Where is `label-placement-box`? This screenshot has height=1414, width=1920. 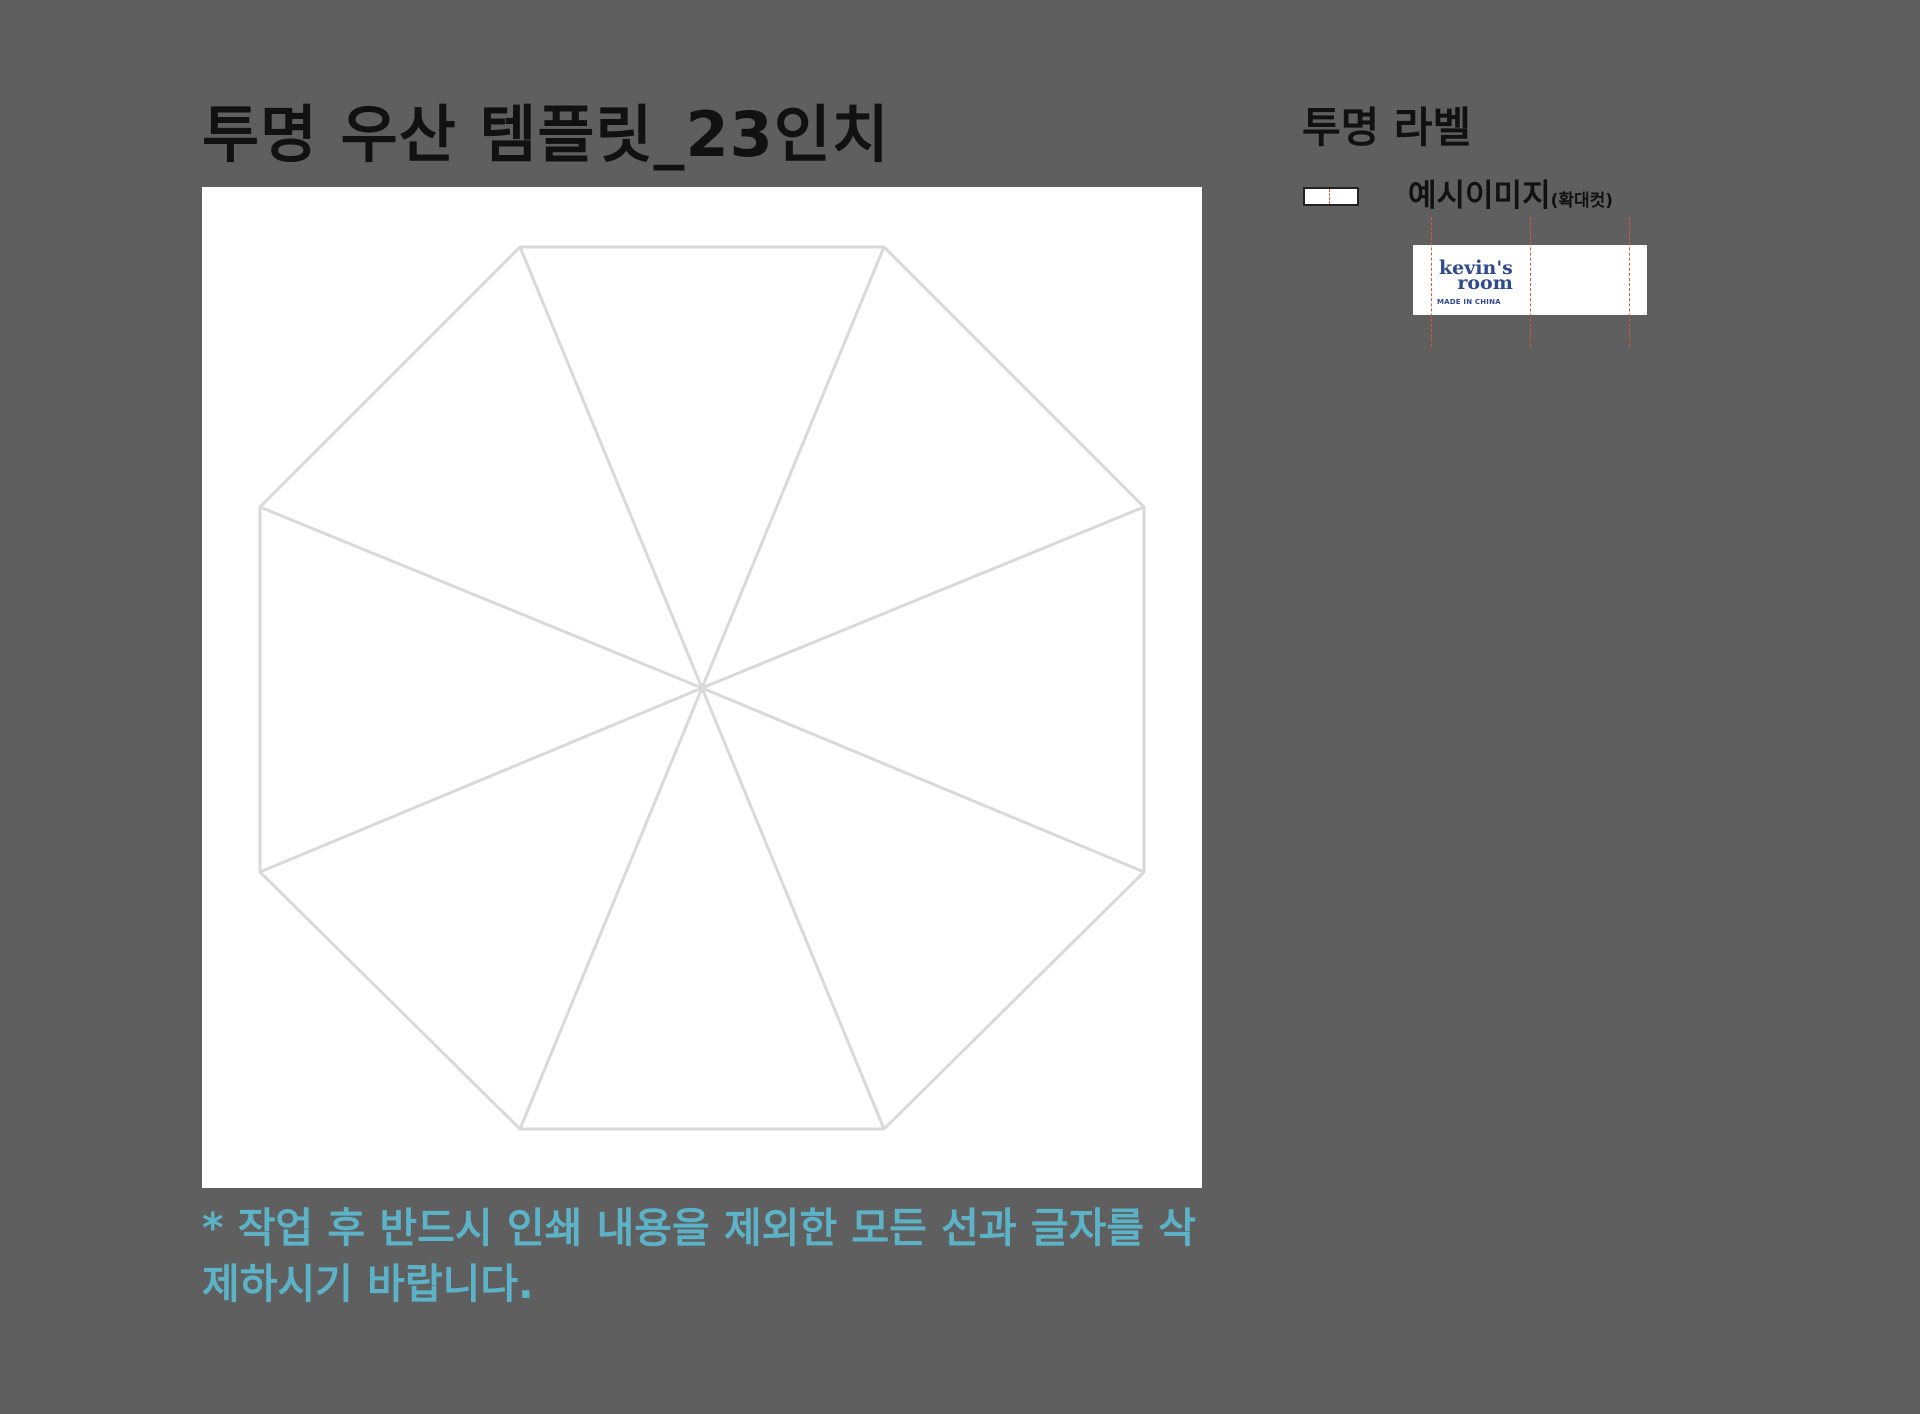 label-placement-box is located at coordinates (1331, 196).